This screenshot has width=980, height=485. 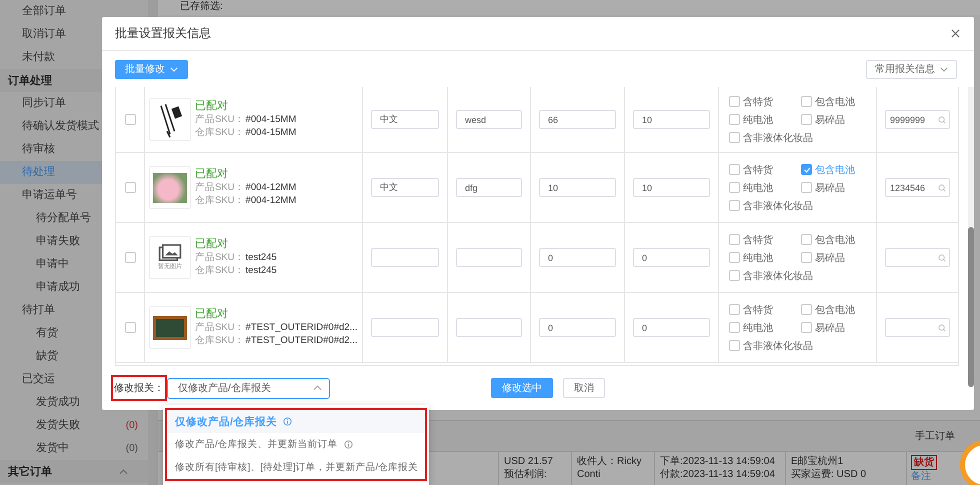 What do you see at coordinates (201, 6) in the screenshot?
I see `saved-filter-label: 已存筛选:` at bounding box center [201, 6].